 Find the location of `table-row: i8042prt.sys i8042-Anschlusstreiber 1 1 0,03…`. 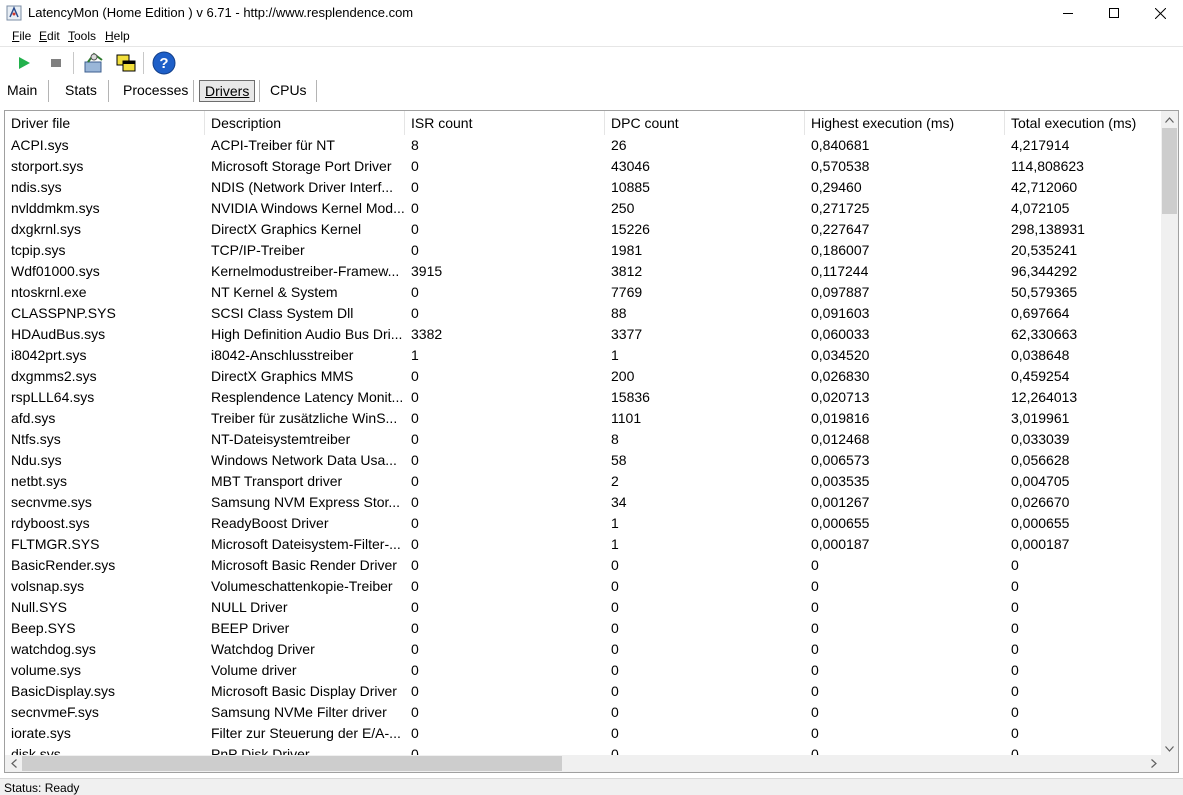

table-row: i8042prt.sys i8042-Anschlusstreiber 1 1 0,03… is located at coordinates (583, 355).